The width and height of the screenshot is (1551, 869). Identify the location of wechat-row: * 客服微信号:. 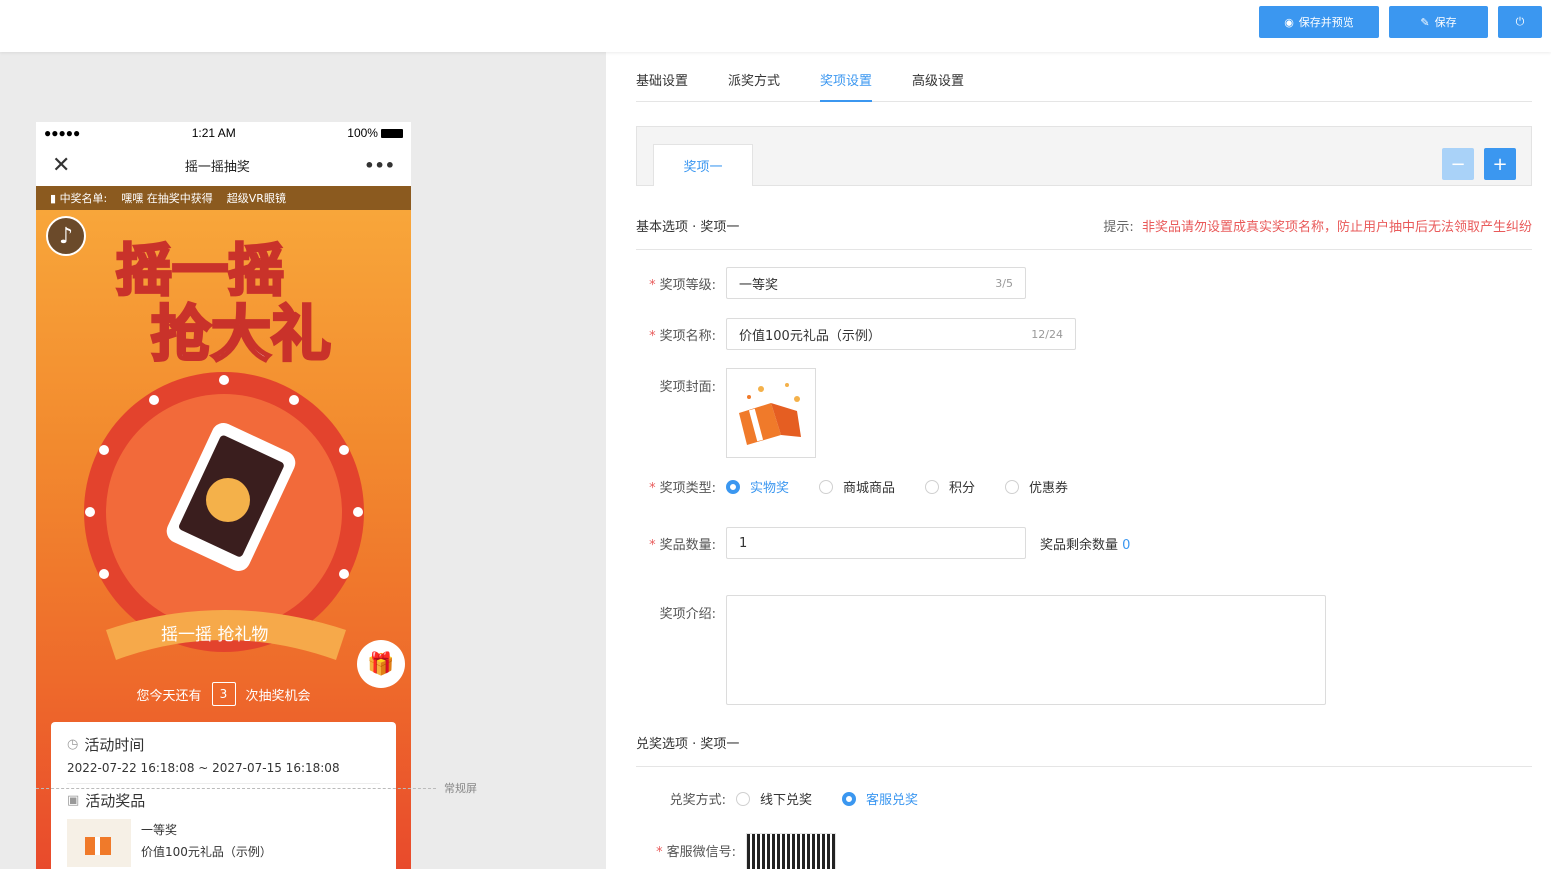
(736, 851).